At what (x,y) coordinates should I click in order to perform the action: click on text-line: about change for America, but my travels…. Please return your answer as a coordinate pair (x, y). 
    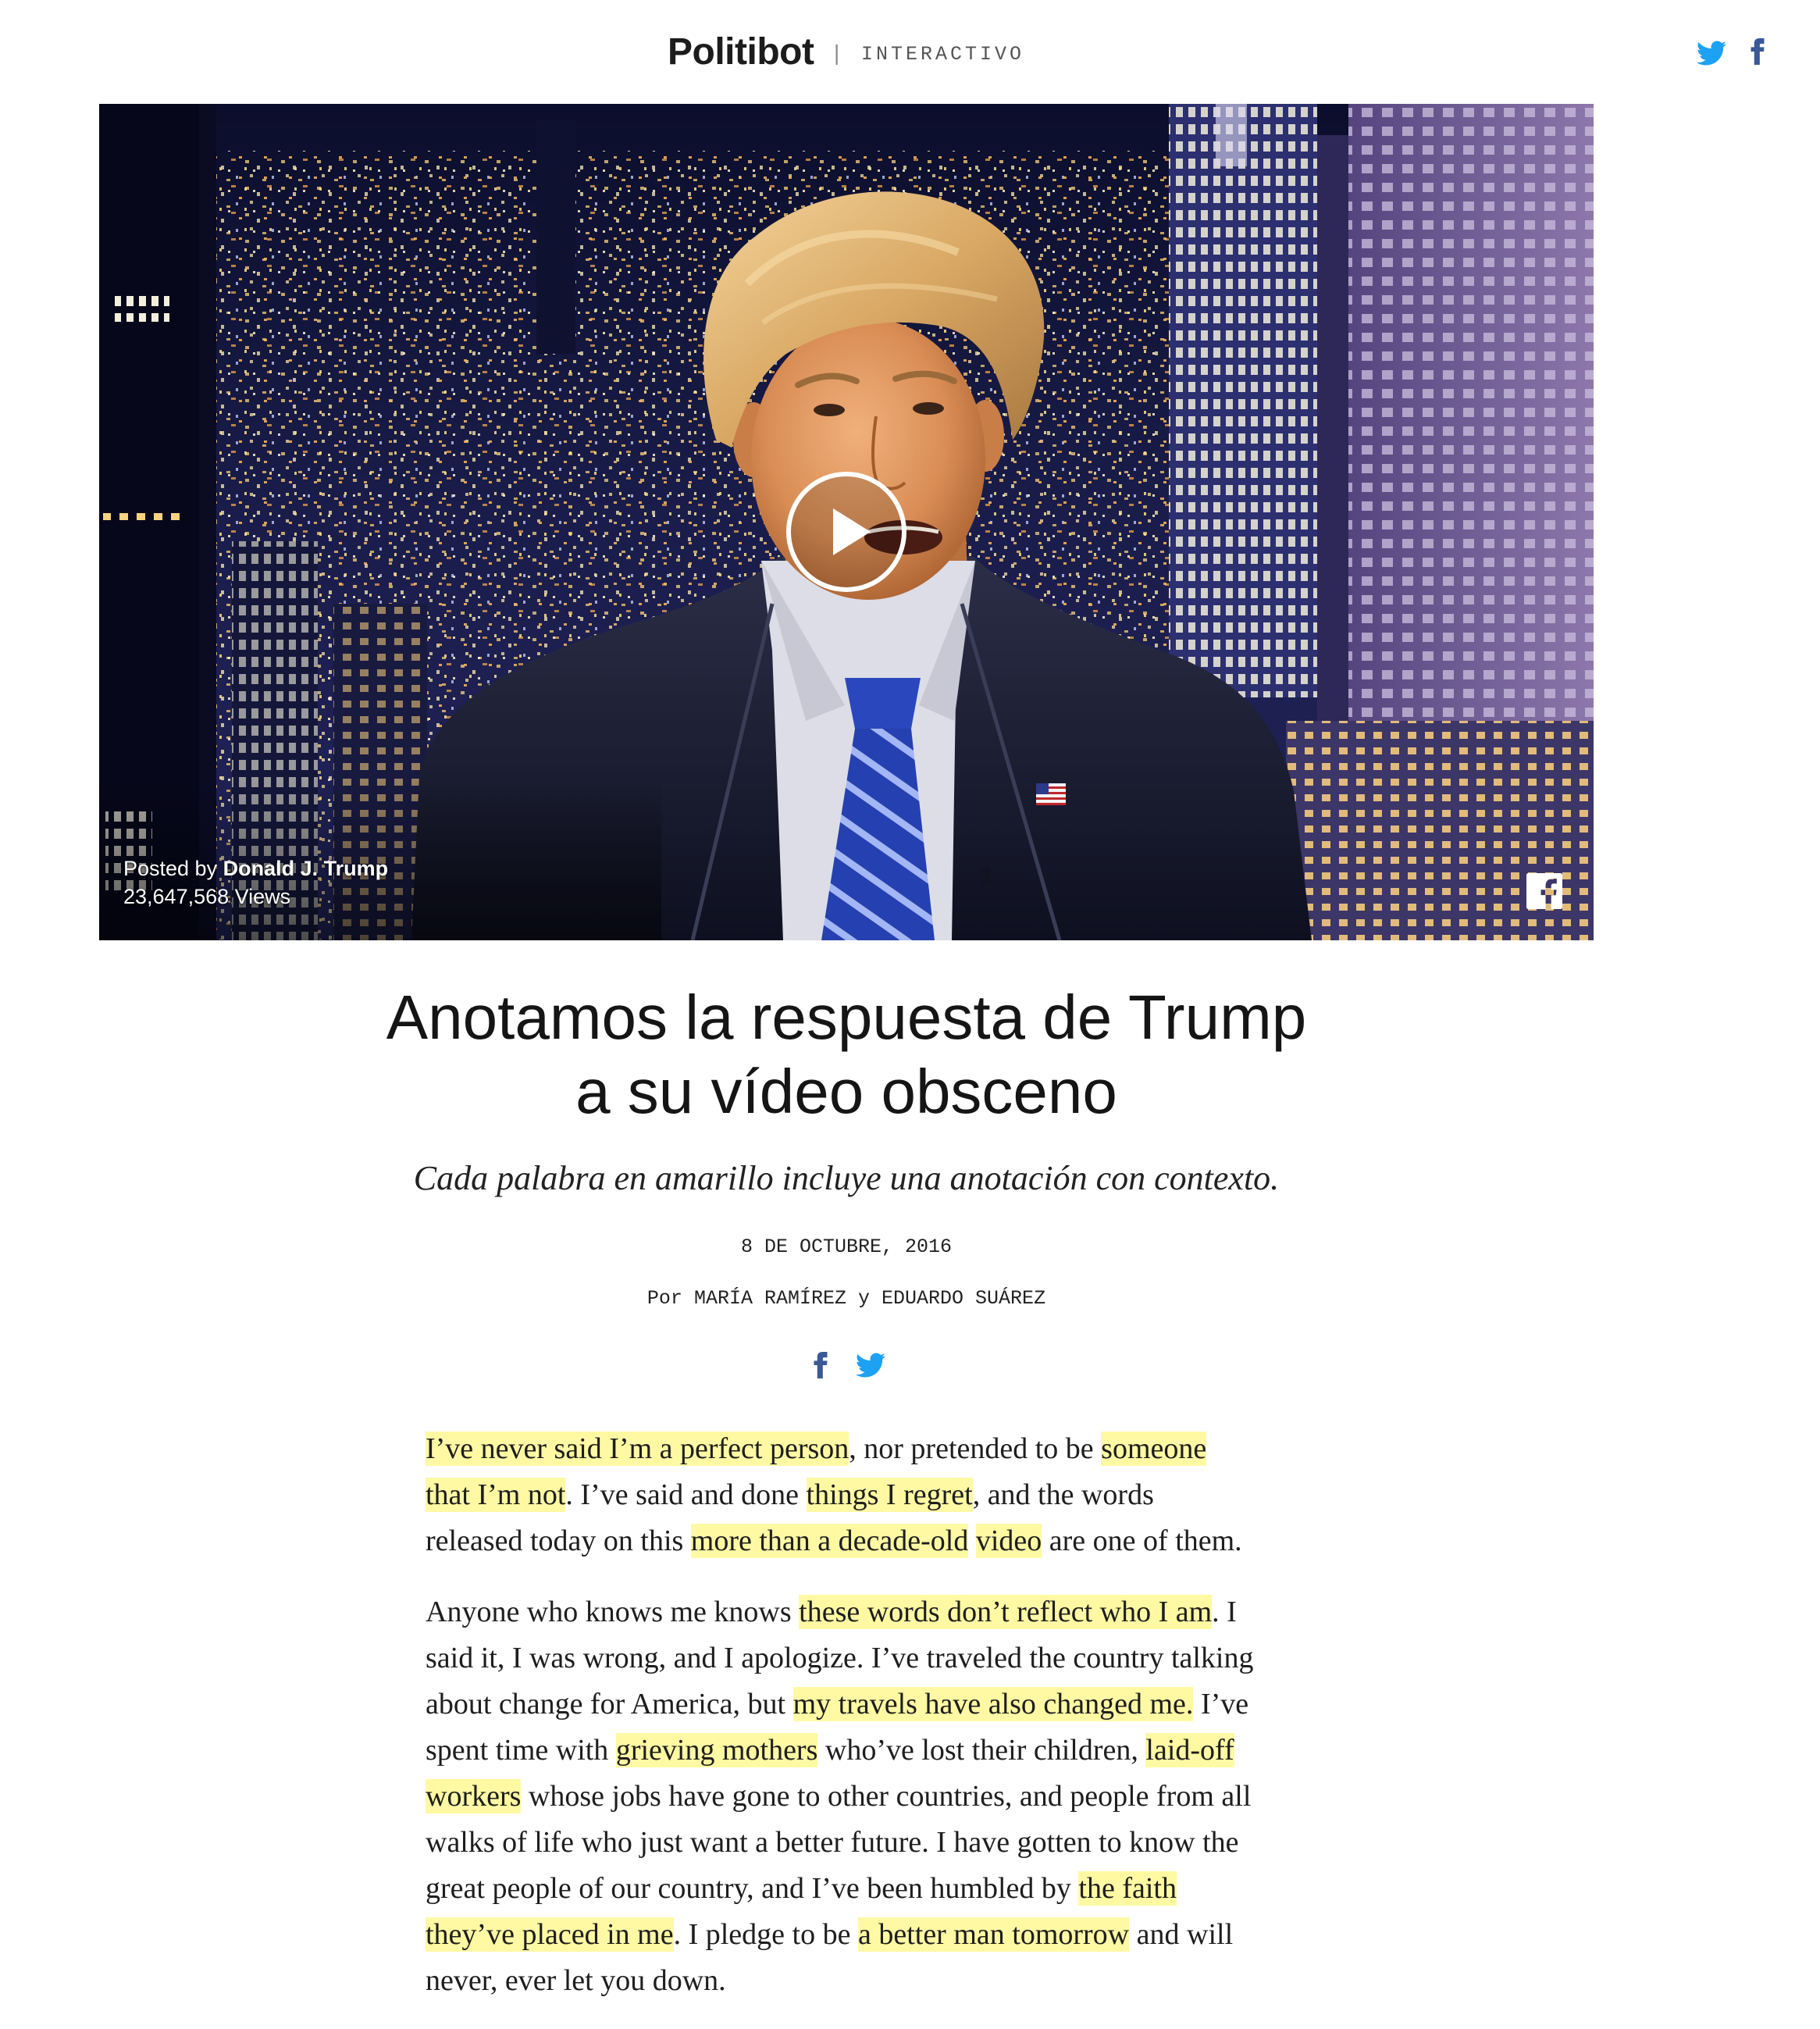
    Looking at the image, I should click on (894, 1704).